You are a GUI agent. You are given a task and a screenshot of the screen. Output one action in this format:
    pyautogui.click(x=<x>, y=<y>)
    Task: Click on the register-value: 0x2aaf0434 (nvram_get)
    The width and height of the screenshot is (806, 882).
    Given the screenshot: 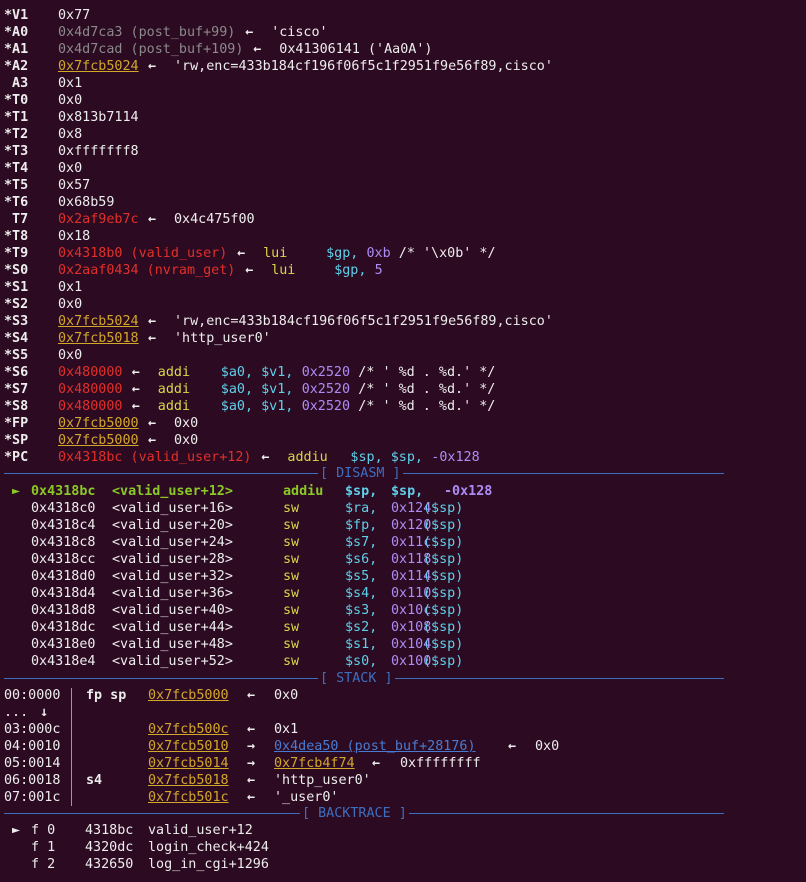 What is the action you would take?
    pyautogui.click(x=147, y=270)
    